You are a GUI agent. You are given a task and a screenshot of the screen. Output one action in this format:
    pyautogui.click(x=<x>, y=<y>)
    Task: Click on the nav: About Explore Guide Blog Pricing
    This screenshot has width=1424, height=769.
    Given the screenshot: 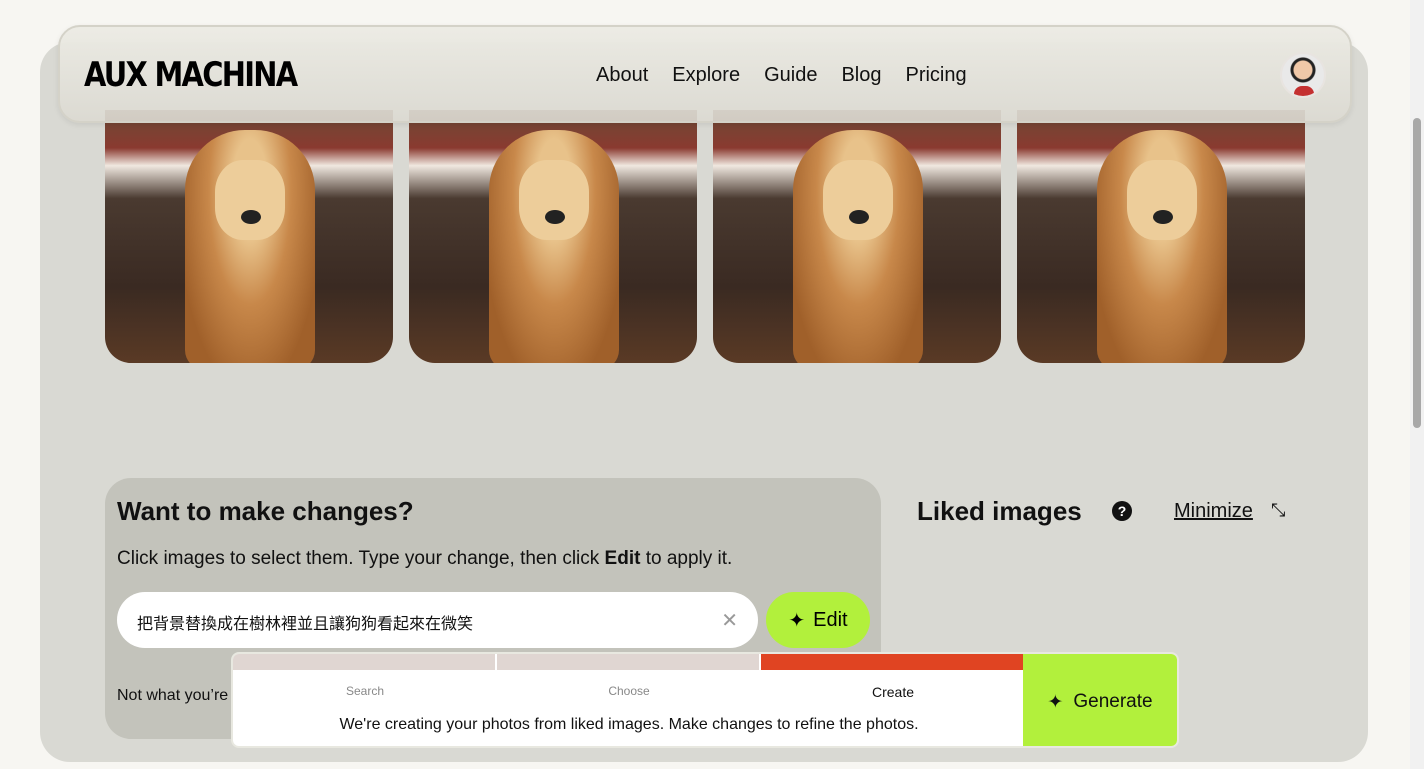 What is the action you would take?
    pyautogui.click(x=781, y=75)
    